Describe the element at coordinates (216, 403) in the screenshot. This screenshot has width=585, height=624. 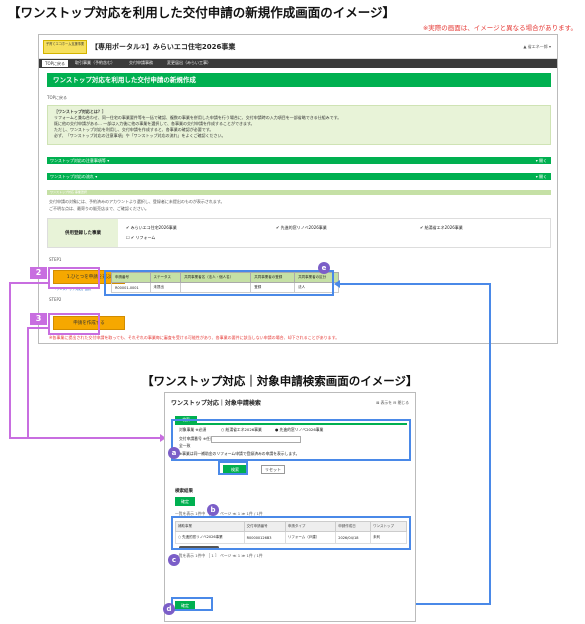
I see `search-screen-title: ワンストップ対応｜対象申請検索` at that location.